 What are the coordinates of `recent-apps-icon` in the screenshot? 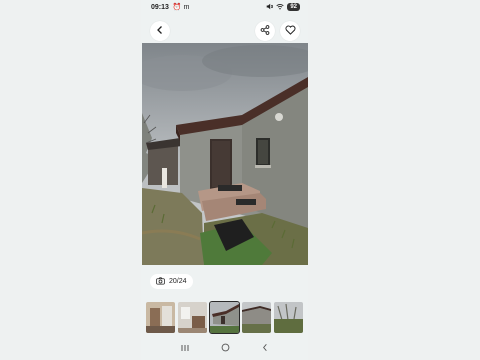 It's located at (185, 349).